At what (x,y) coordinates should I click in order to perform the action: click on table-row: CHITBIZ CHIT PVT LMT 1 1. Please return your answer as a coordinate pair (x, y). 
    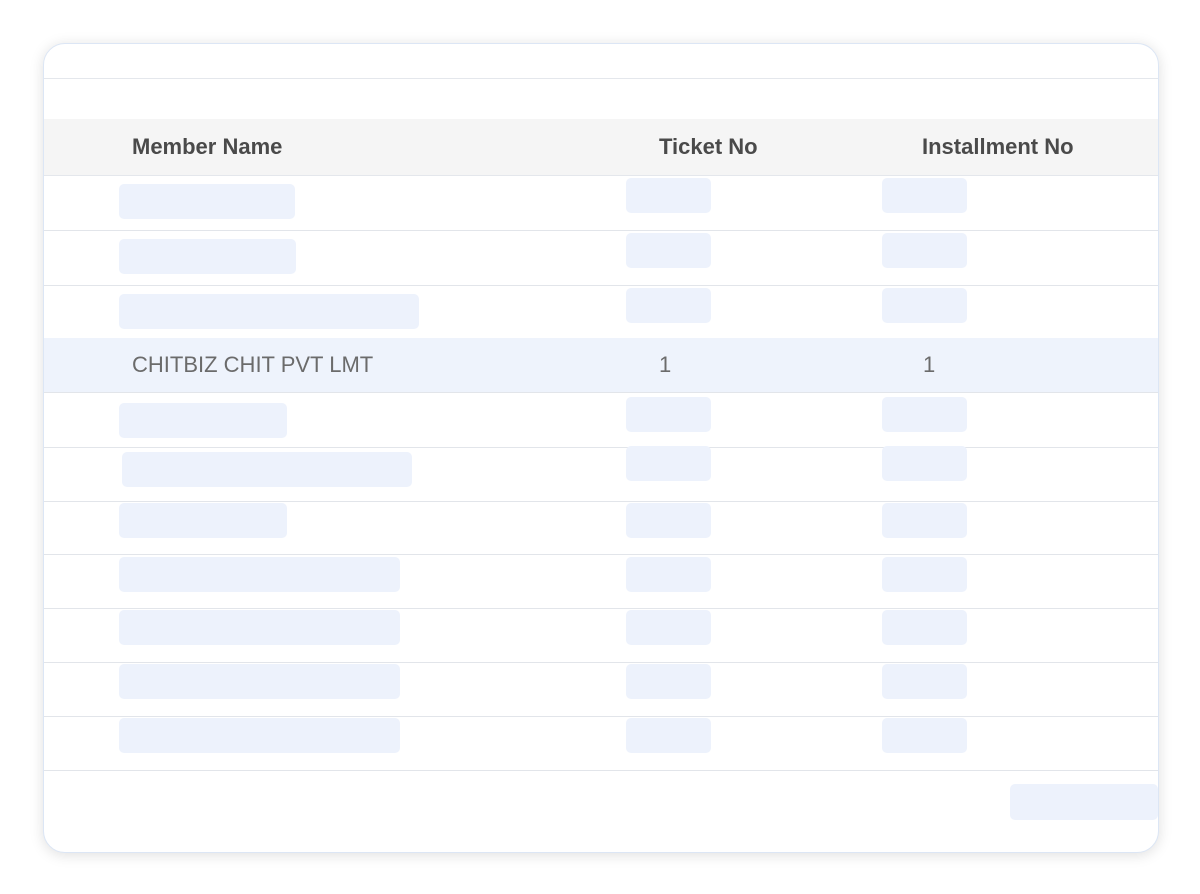
    Looking at the image, I should click on (601, 365).